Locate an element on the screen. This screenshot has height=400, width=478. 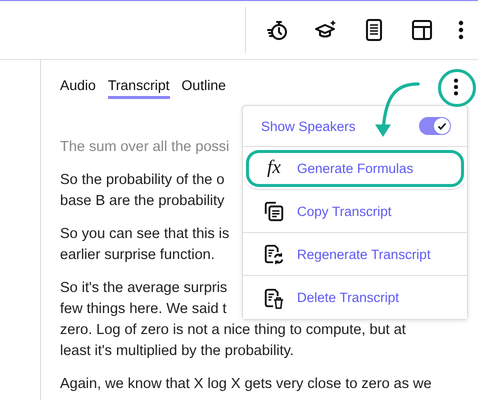
menu-item: Copy Transcript is located at coordinates (355, 211).